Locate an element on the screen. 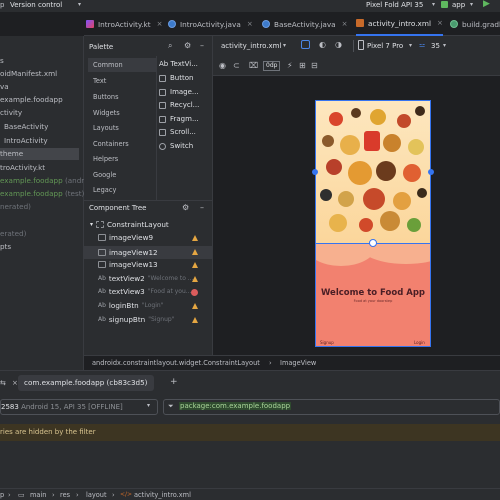  tree-node-imageview9: imageView9 is located at coordinates (125, 237).